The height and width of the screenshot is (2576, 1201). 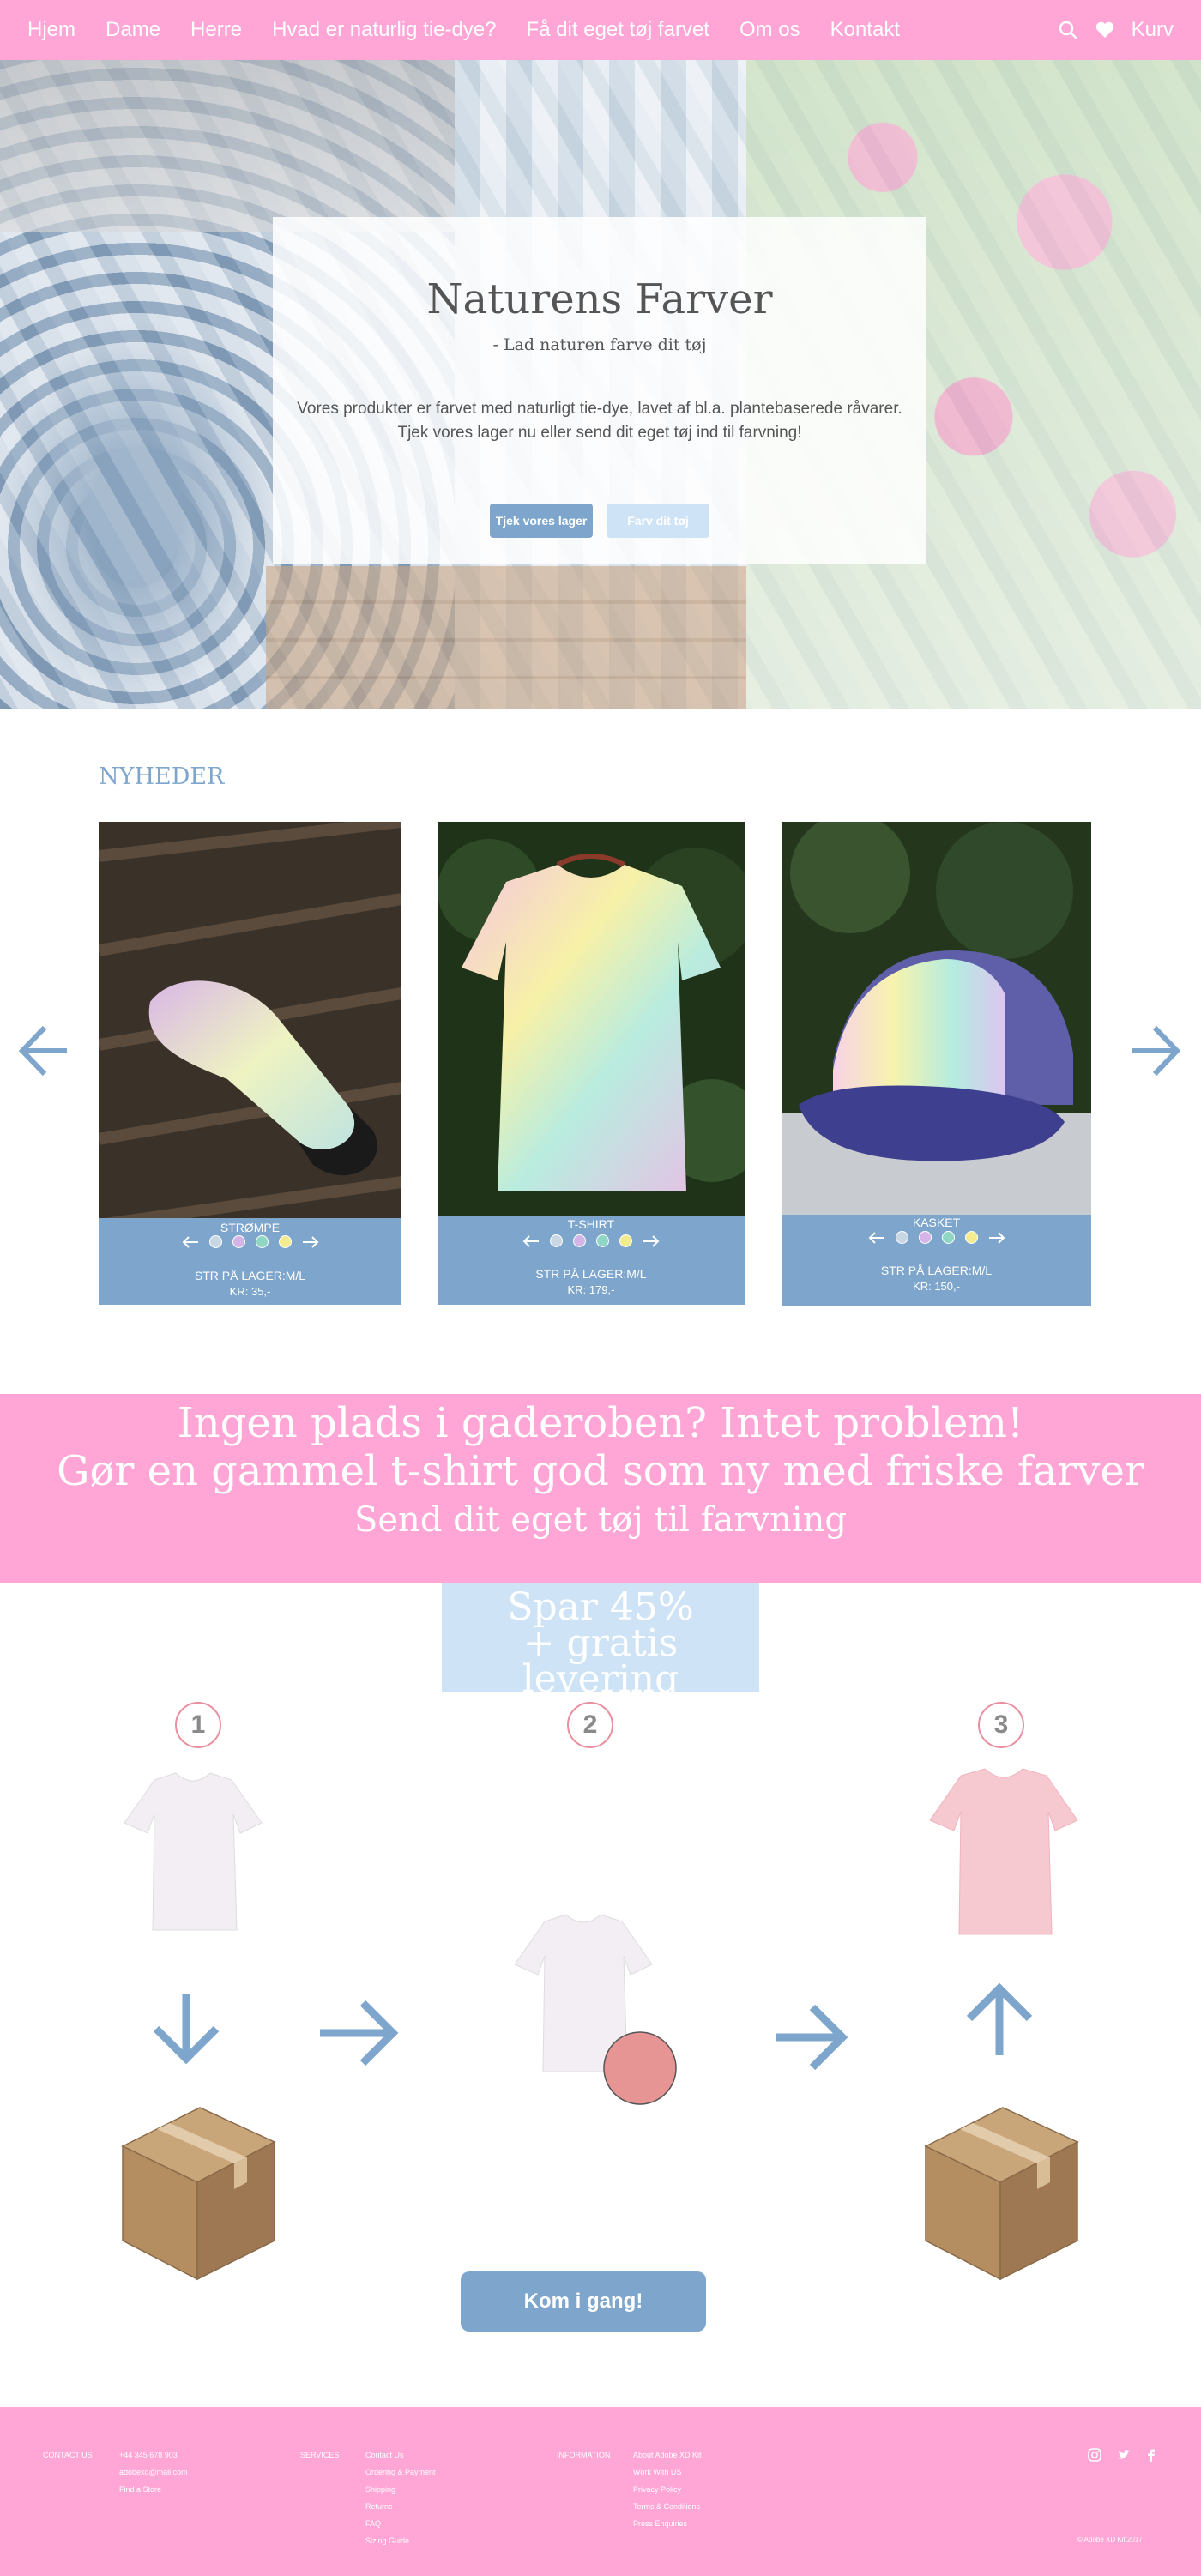 I want to click on footer-find-store: Find a Store, so click(x=153, y=2489).